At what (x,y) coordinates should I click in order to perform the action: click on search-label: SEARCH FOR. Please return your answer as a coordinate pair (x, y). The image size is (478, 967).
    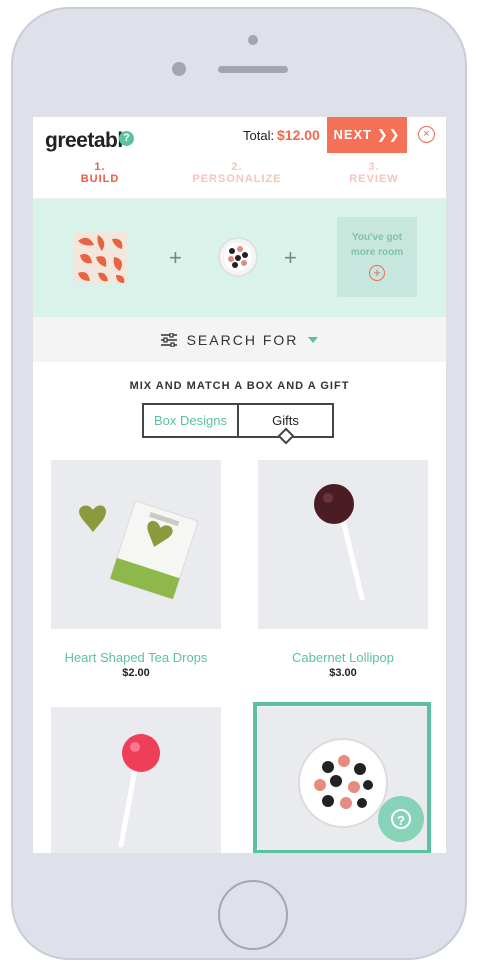
    Looking at the image, I should click on (242, 339).